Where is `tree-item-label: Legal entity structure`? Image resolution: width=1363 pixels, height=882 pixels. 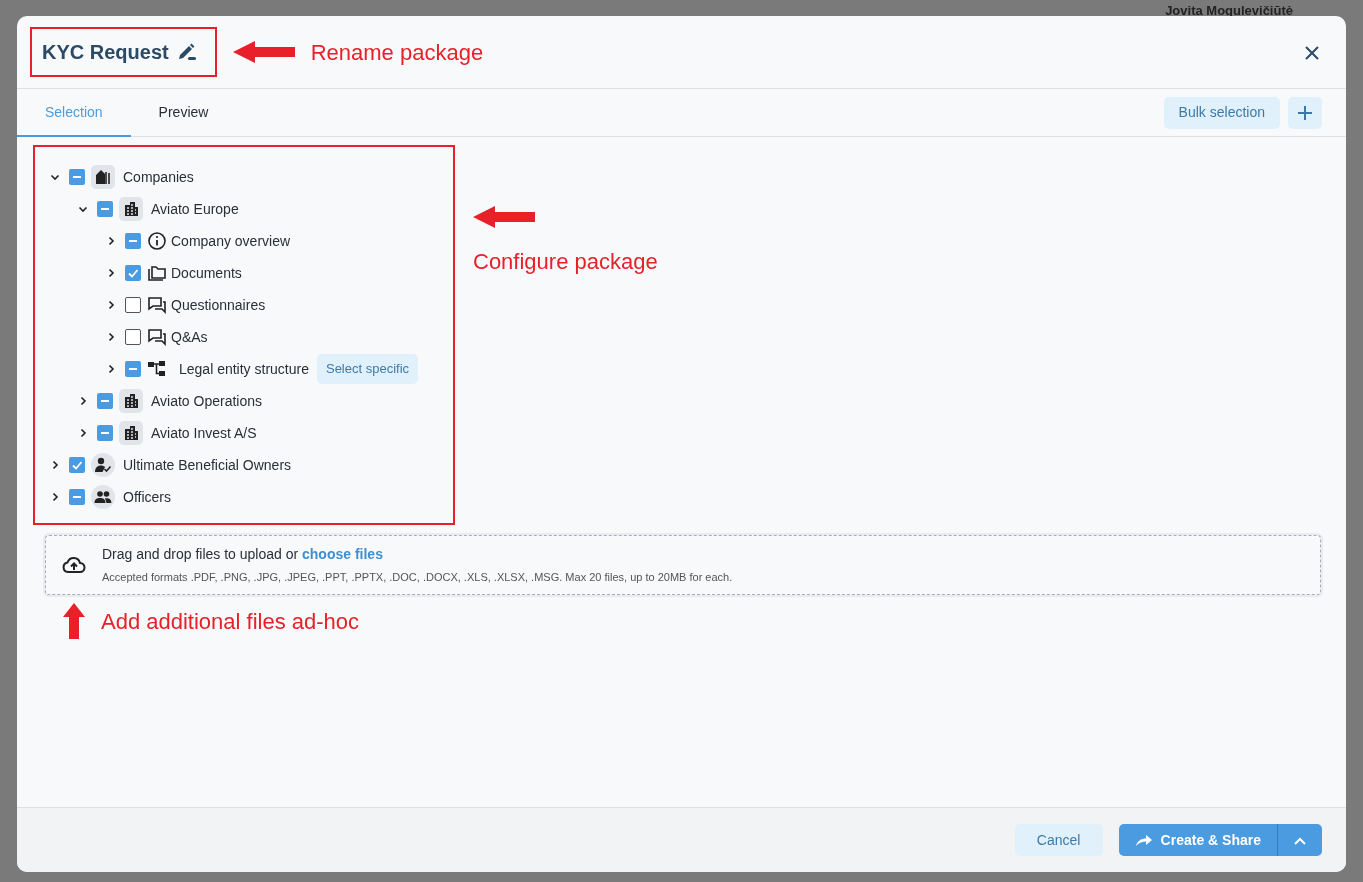 tree-item-label: Legal entity structure is located at coordinates (244, 369).